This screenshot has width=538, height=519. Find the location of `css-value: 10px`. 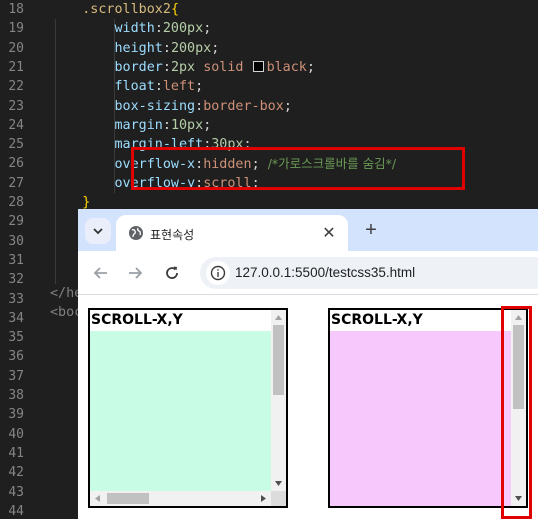

css-value: 10px is located at coordinates (187, 125).